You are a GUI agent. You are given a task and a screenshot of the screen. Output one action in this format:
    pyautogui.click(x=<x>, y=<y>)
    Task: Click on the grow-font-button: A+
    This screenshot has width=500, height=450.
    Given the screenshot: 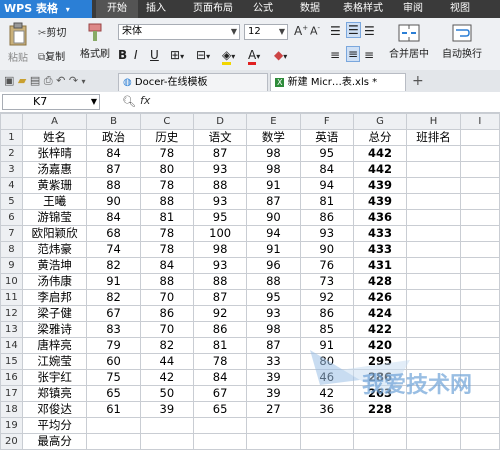 What is the action you would take?
    pyautogui.click(x=301, y=31)
    